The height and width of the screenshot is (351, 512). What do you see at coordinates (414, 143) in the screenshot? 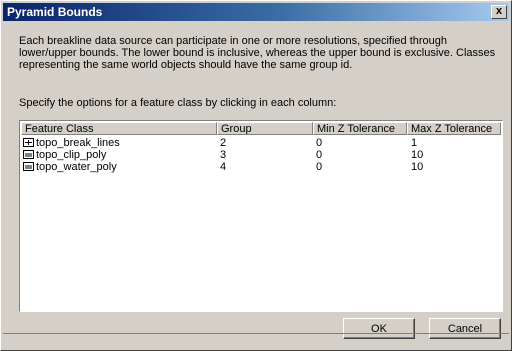
I see `max-z-cell: 1` at bounding box center [414, 143].